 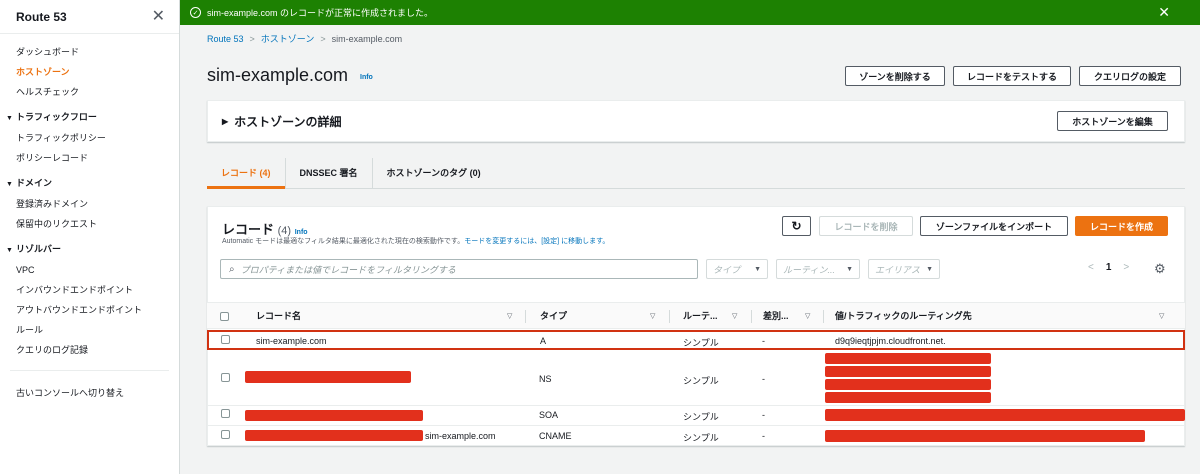 What do you see at coordinates (89, 158) in the screenshot?
I see `sidebar-item-policy-records: ポリシーレコード` at bounding box center [89, 158].